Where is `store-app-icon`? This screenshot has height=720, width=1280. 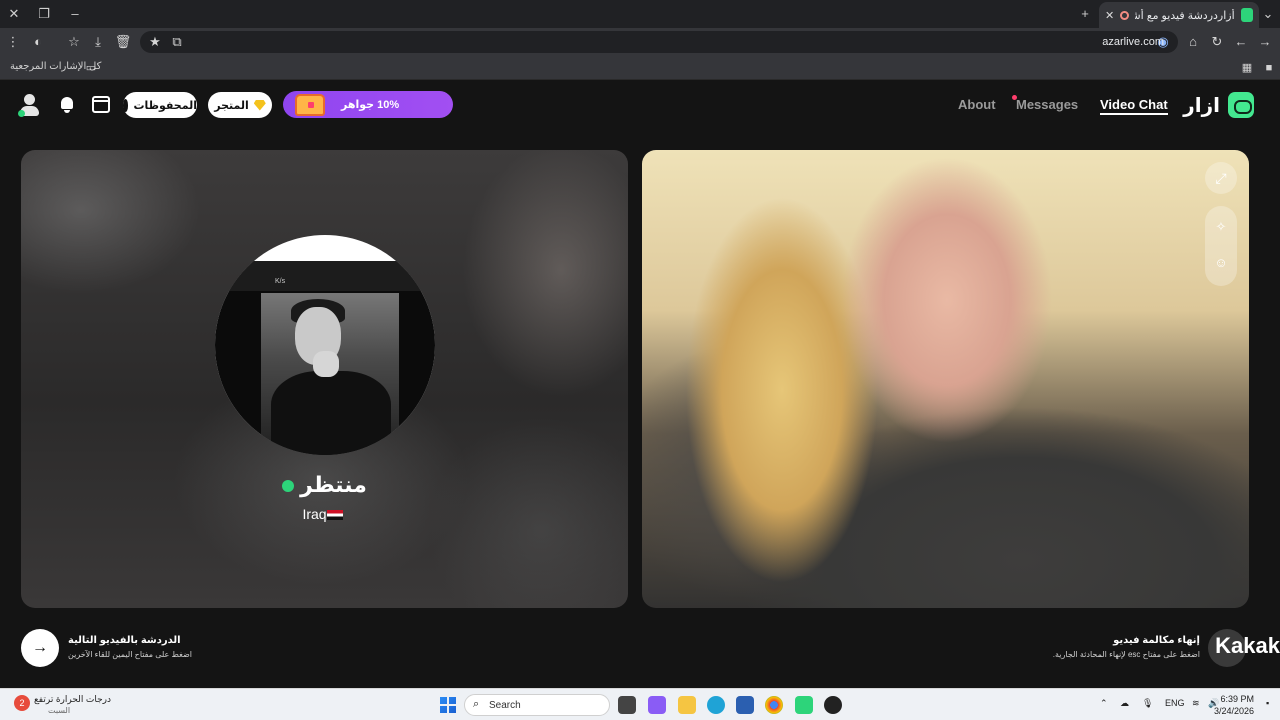 store-app-icon is located at coordinates (745, 705).